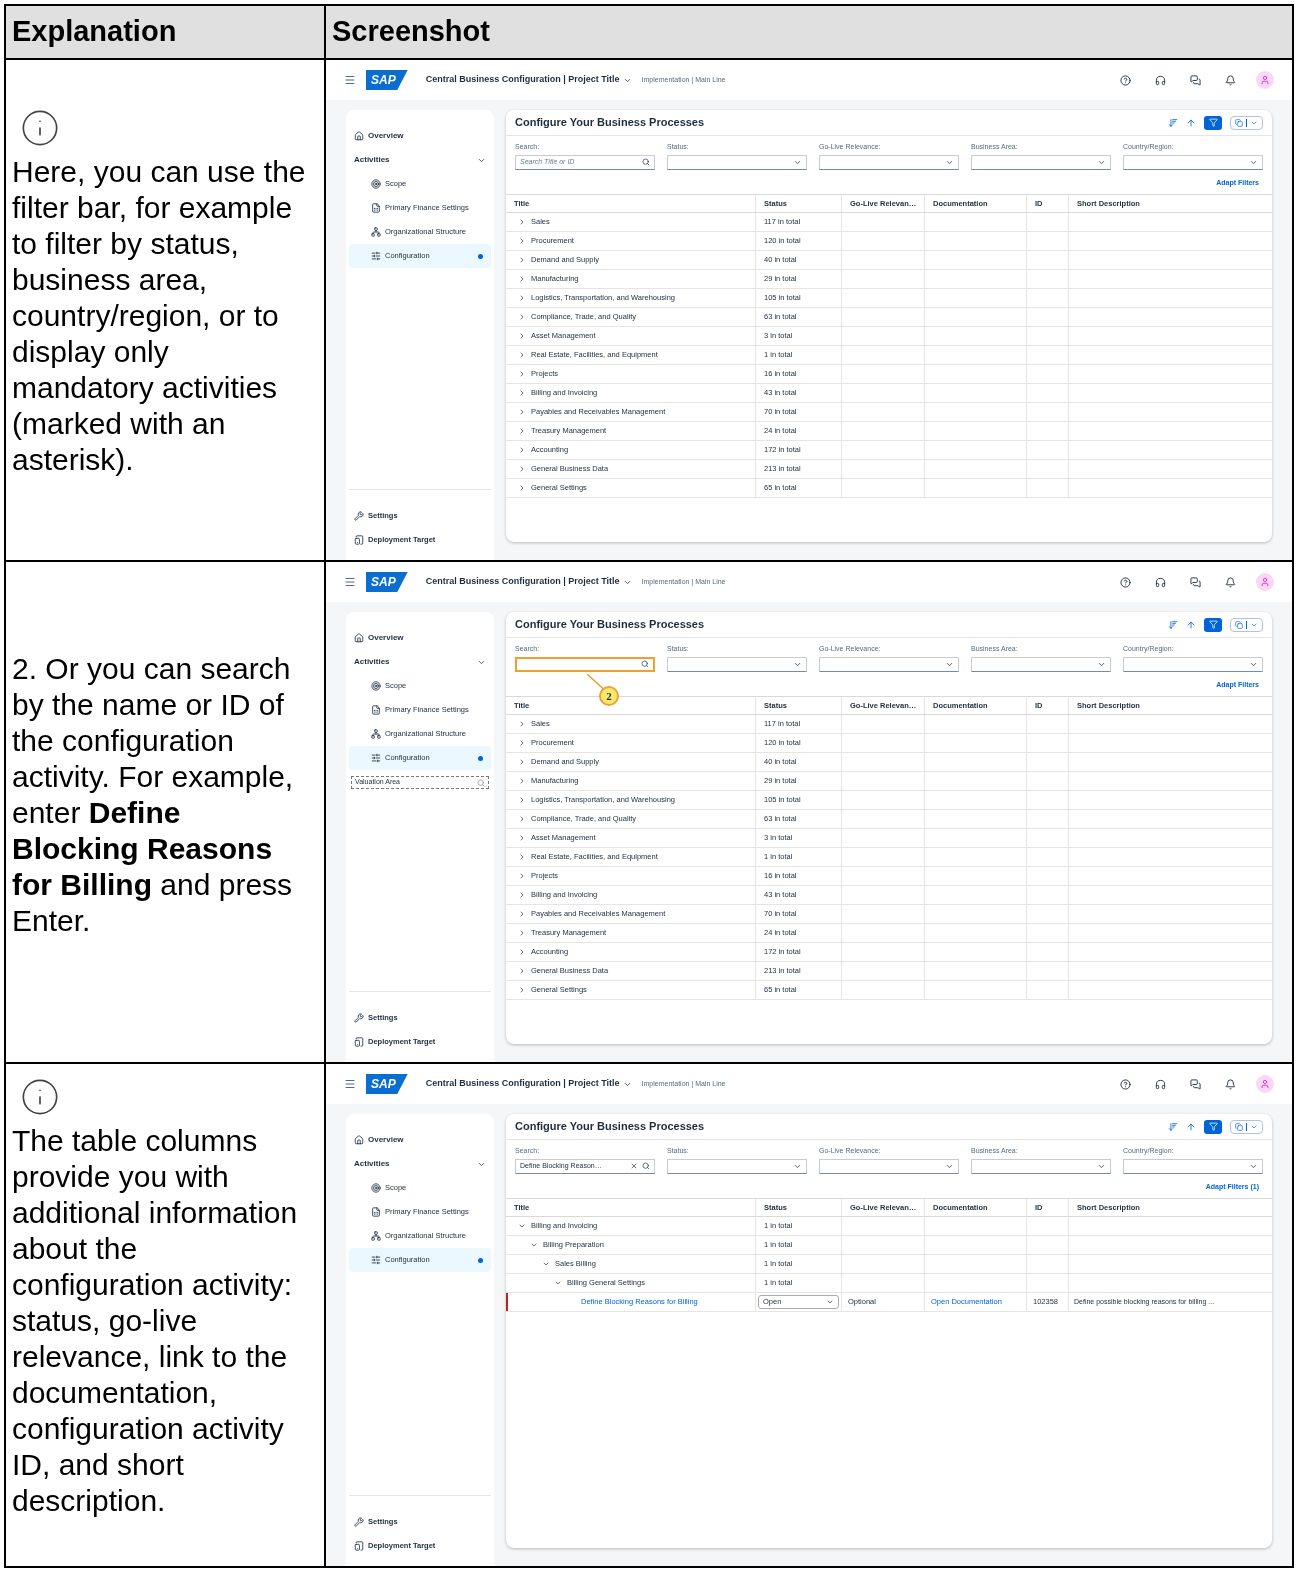 Image resolution: width=1306 pixels, height=1584 pixels. Describe the element at coordinates (634, 1166) in the screenshot. I see `clear-icon` at that location.